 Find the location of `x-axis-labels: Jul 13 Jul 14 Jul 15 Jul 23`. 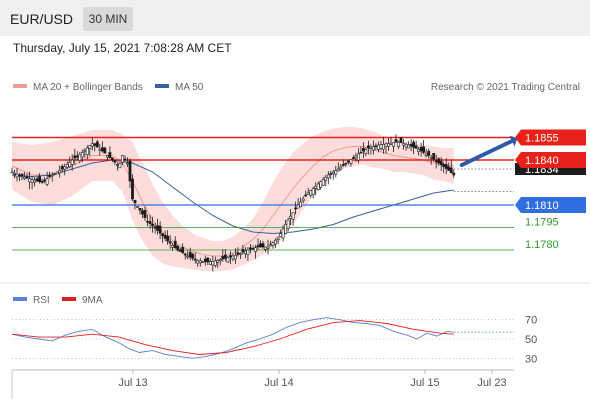

x-axis-labels: Jul 13 Jul 14 Jul 15 Jul 23 is located at coordinates (312, 379).